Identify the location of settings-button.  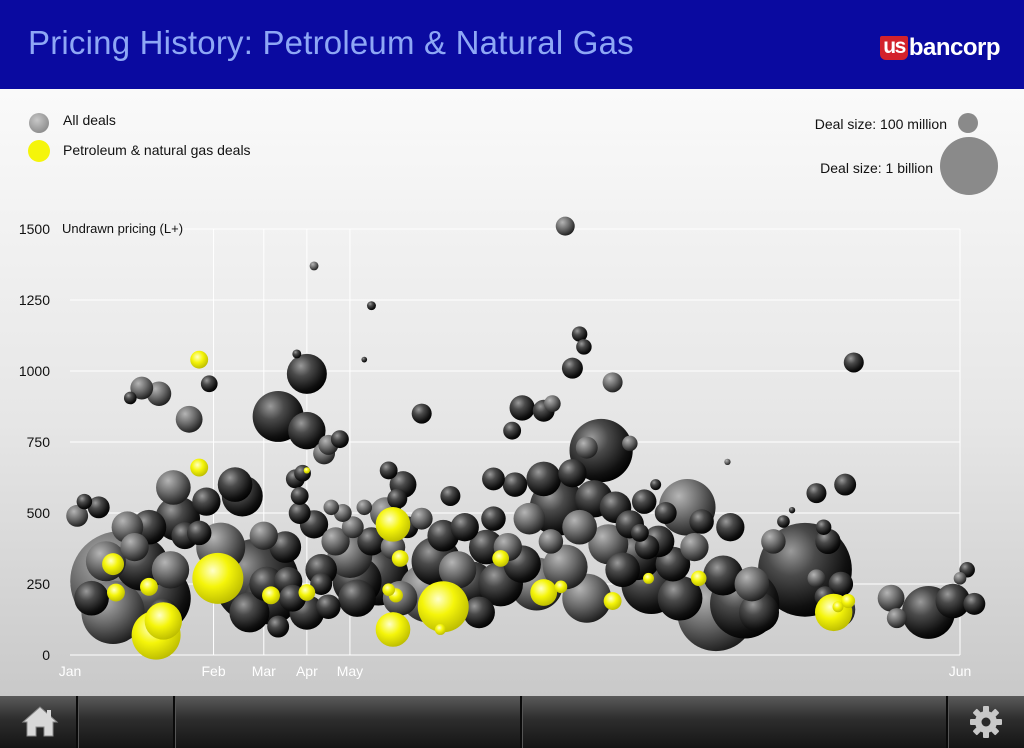
(986, 722).